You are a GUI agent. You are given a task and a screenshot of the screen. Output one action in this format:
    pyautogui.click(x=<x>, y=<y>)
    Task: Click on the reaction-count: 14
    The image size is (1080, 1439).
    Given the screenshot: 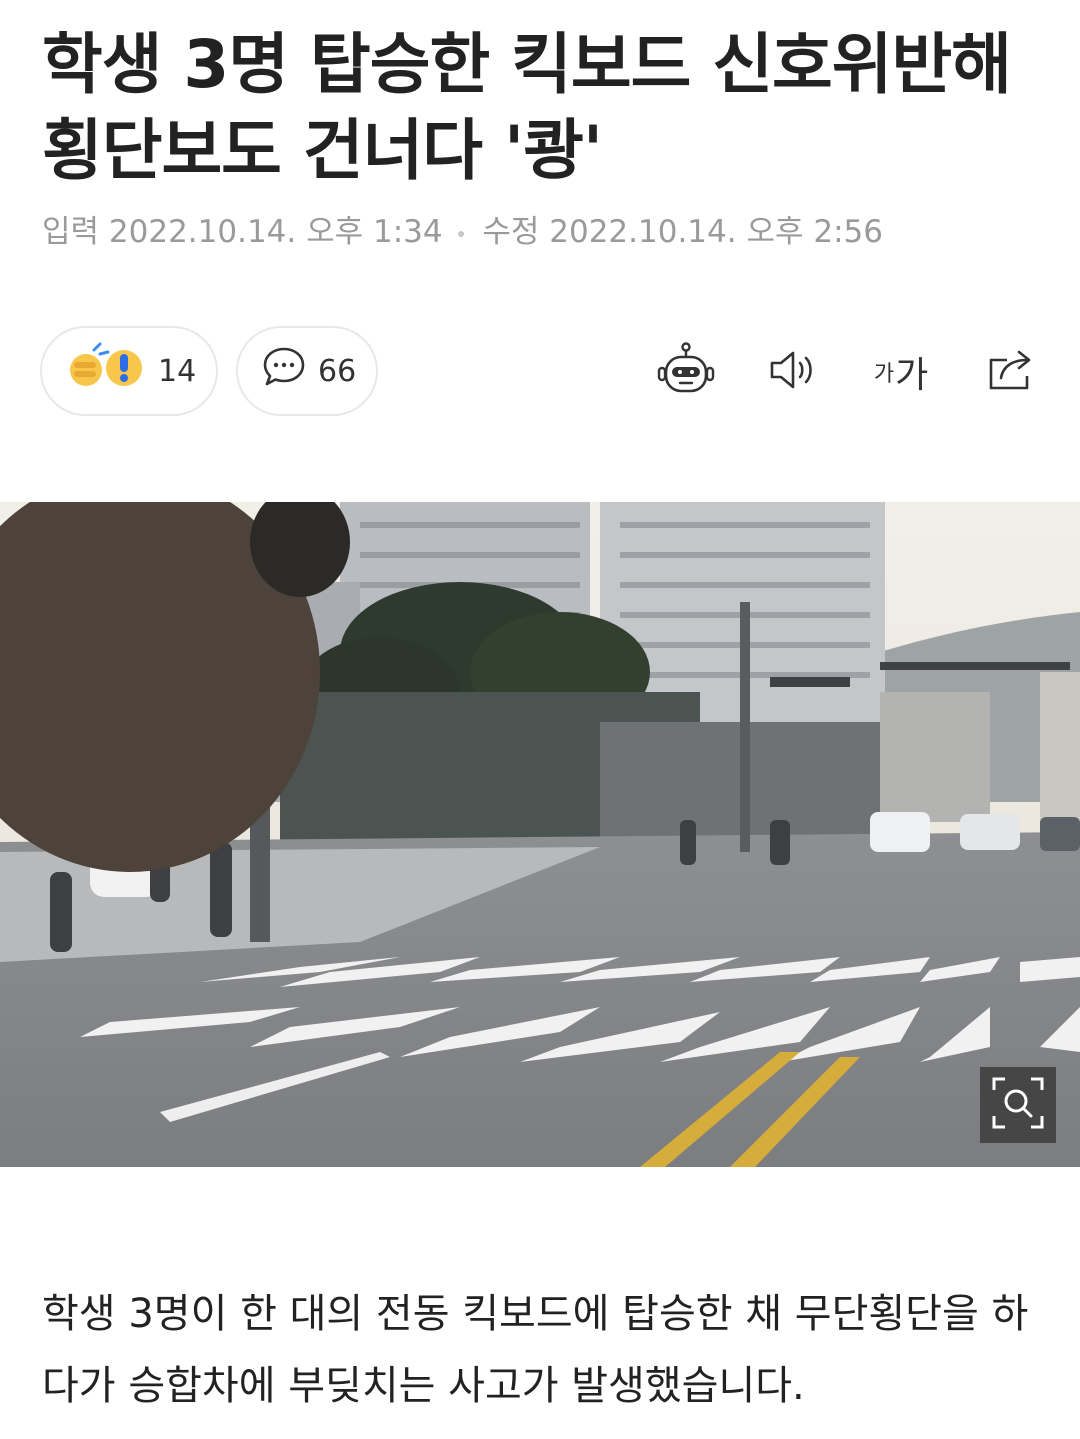 What is the action you would take?
    pyautogui.click(x=177, y=371)
    